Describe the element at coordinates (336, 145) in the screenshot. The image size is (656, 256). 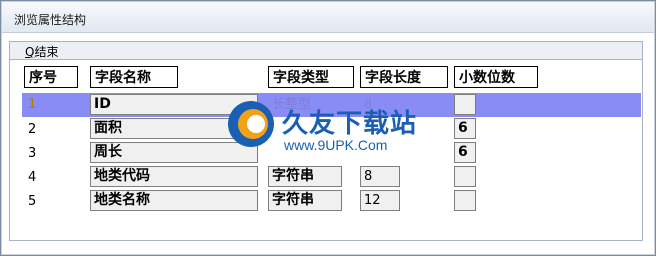
I see `watermark-url: www.9UPK.Com` at that location.